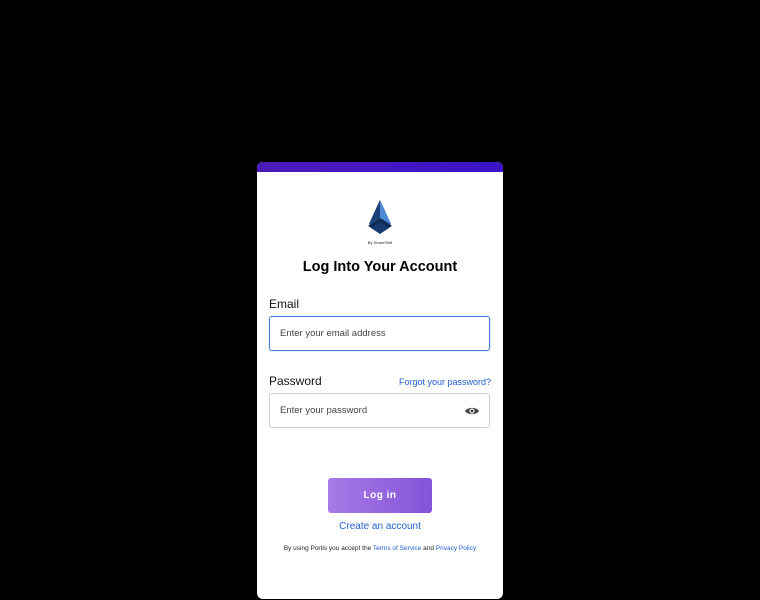  I want to click on password-label: Password, so click(295, 381).